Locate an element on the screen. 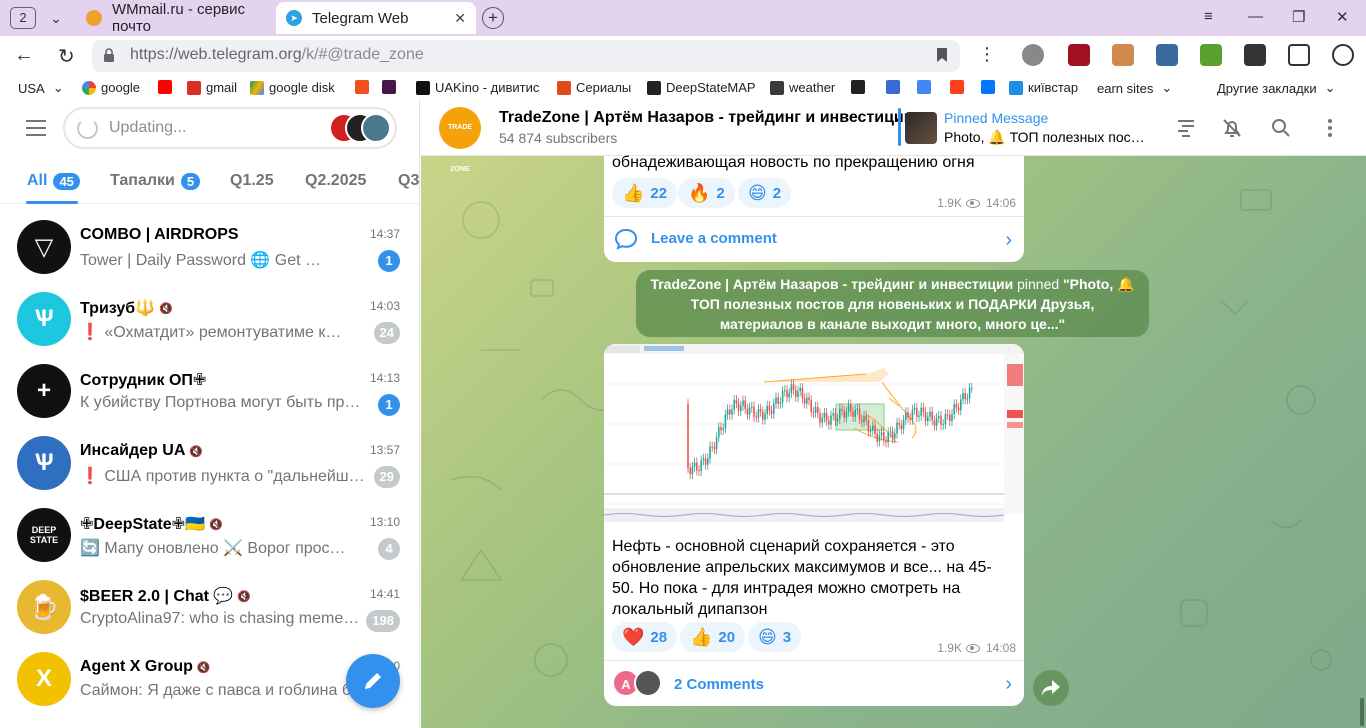 The width and height of the screenshot is (1366, 728). bookmark-translate is located at coordinates (926, 87).